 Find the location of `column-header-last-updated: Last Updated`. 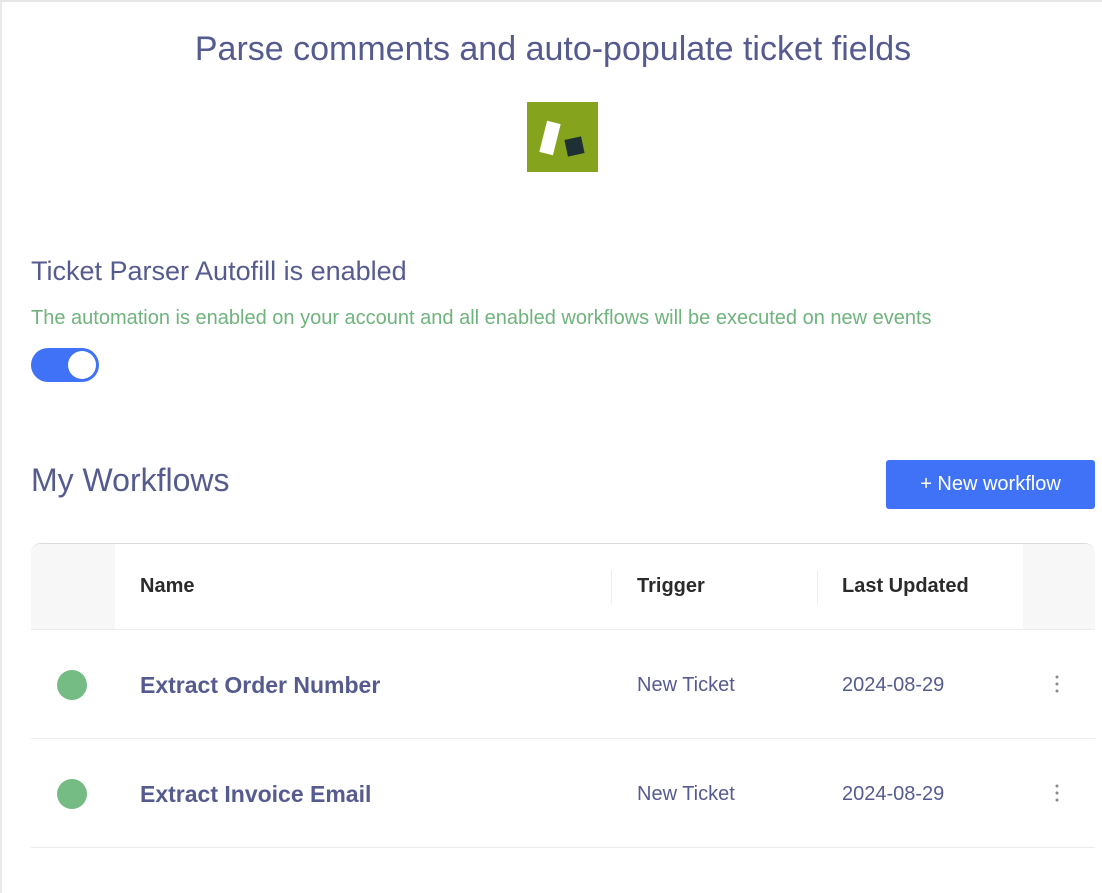

column-header-last-updated: Last Updated is located at coordinates (905, 586).